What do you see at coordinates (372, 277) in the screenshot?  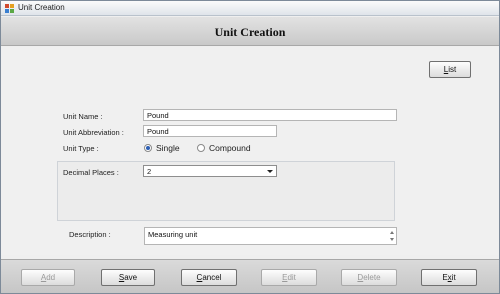 I see `delete-button-label: elete` at bounding box center [372, 277].